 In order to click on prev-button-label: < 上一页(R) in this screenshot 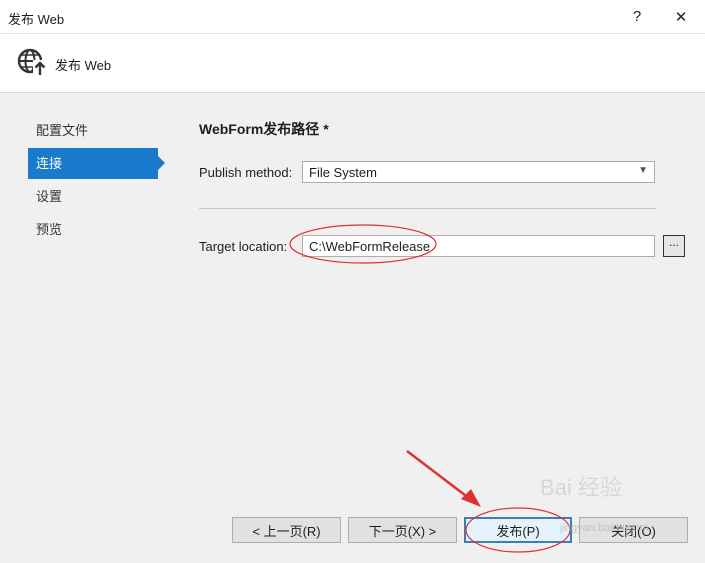, I will do `click(286, 531)`.